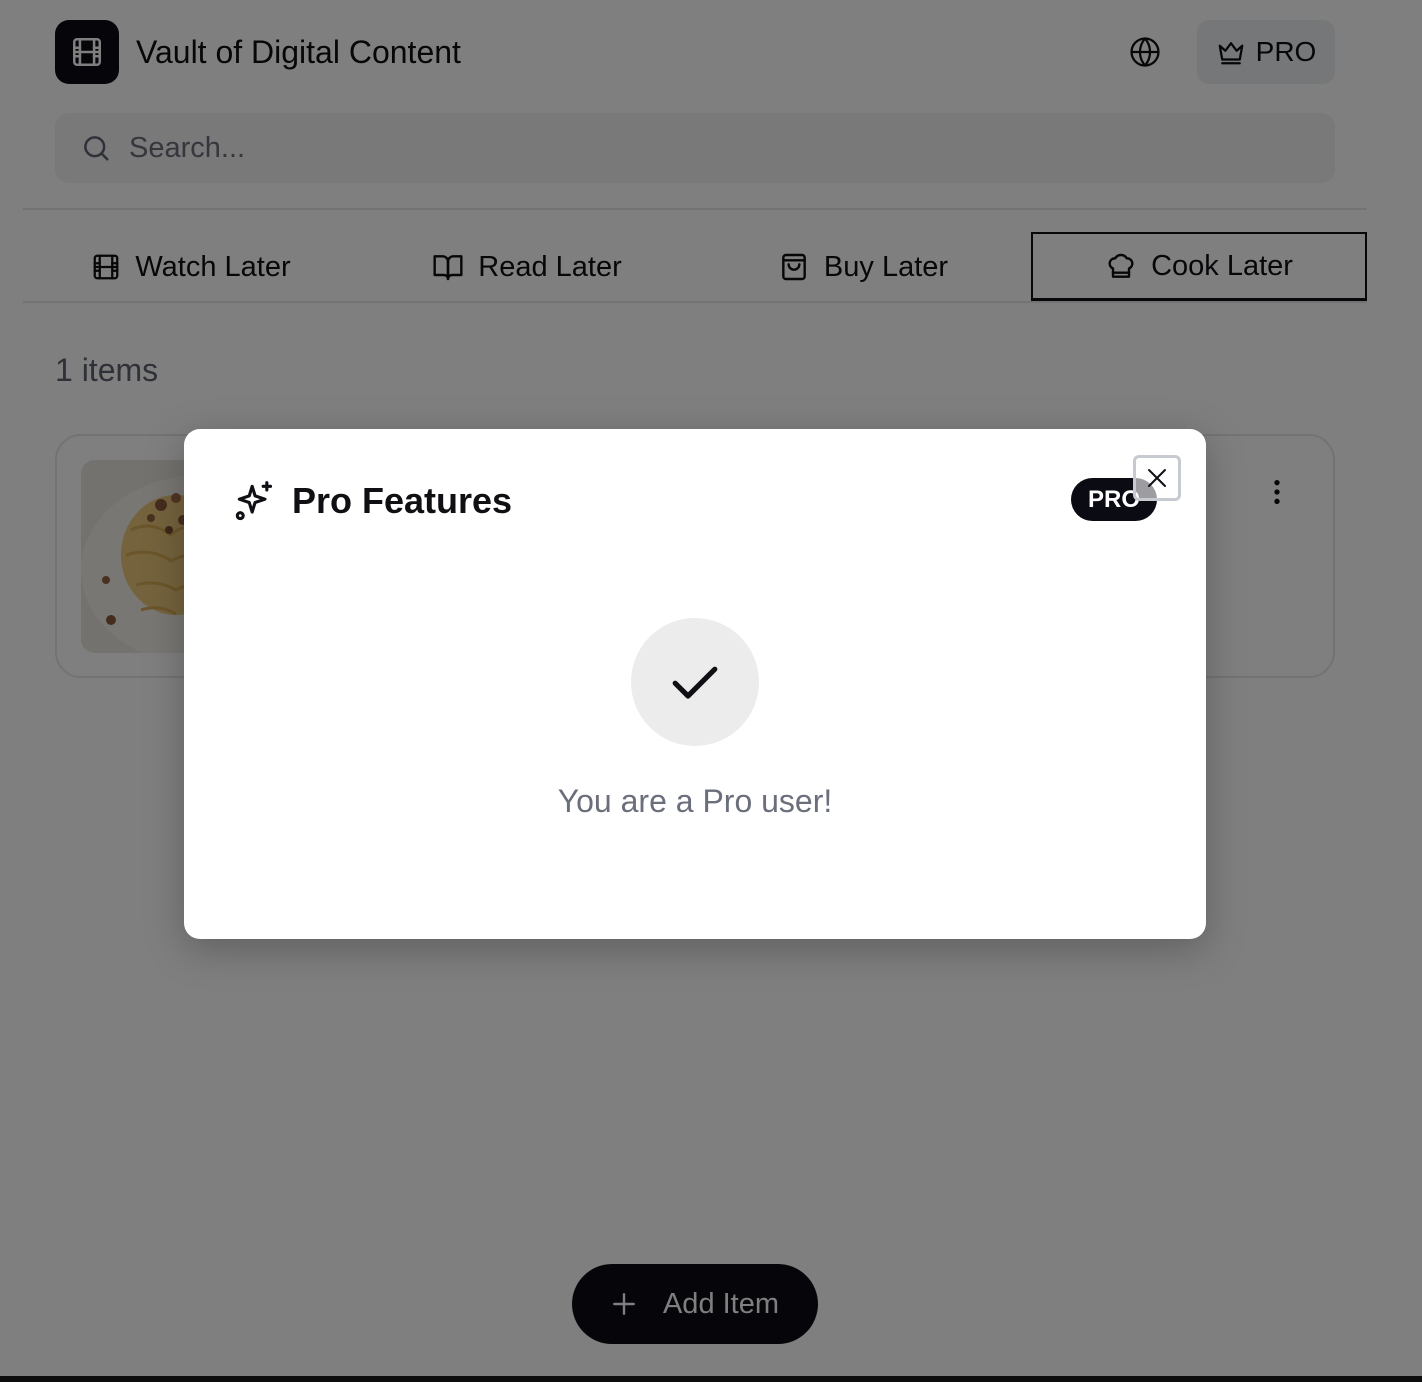  I want to click on success-indicator, so click(695, 682).